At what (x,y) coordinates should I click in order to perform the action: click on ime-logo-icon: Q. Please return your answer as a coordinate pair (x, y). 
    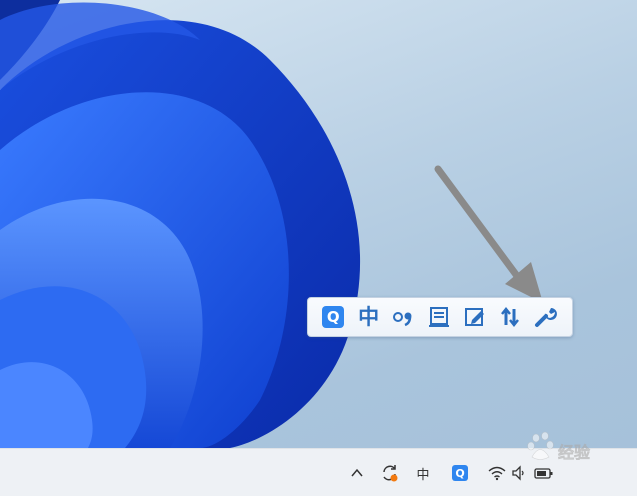
    Looking at the image, I should click on (333, 317).